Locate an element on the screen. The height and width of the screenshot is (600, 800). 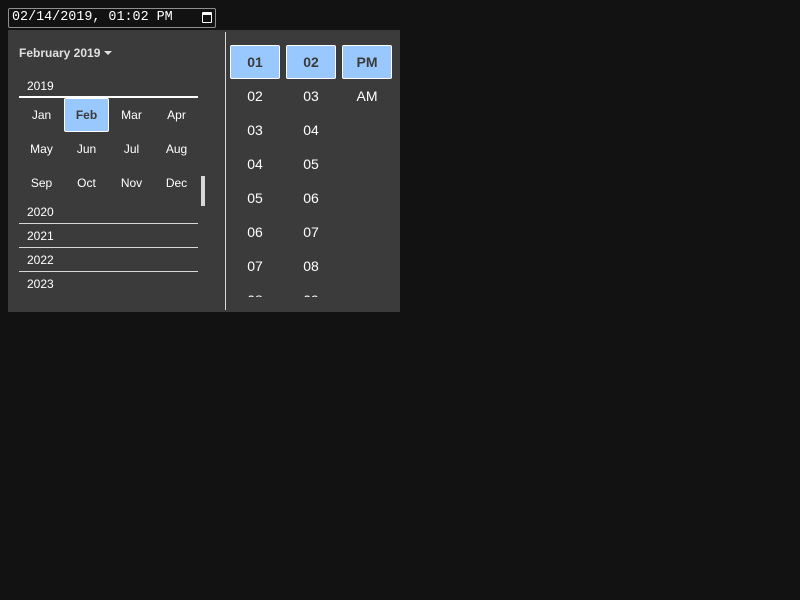
hour-option-08: 08 is located at coordinates (255, 290).